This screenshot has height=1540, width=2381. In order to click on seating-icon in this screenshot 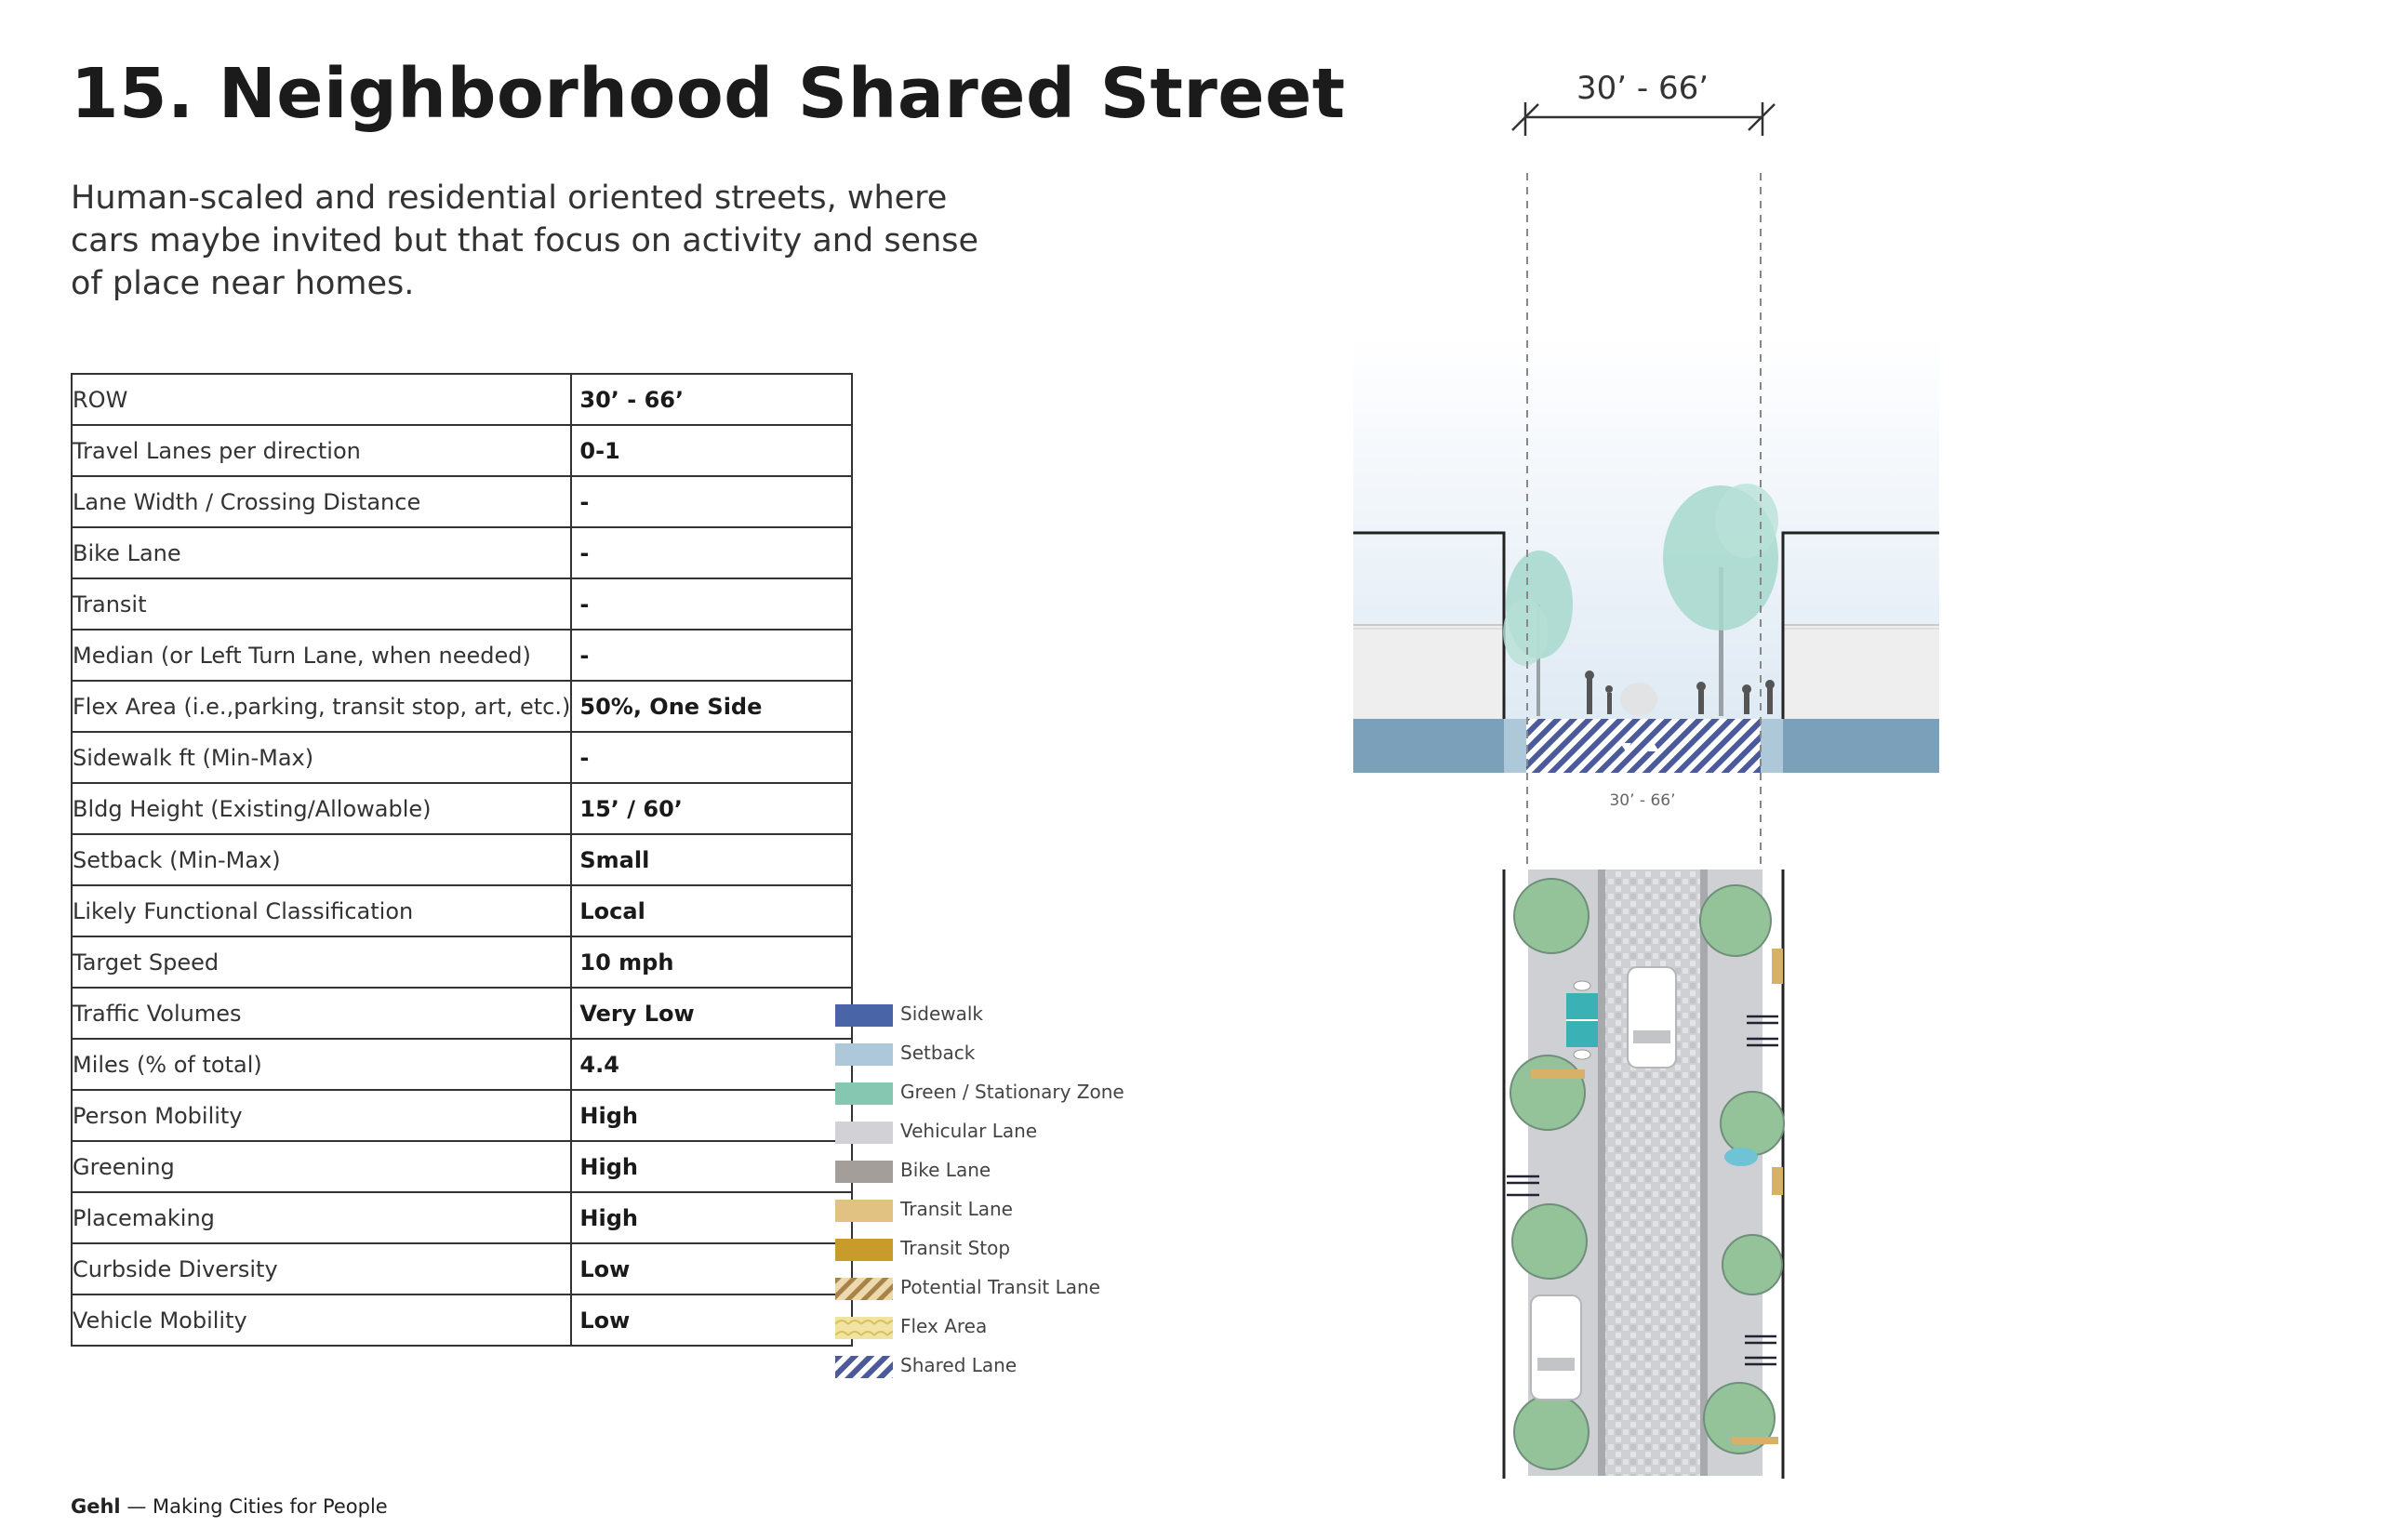, I will do `click(1741, 1157)`.